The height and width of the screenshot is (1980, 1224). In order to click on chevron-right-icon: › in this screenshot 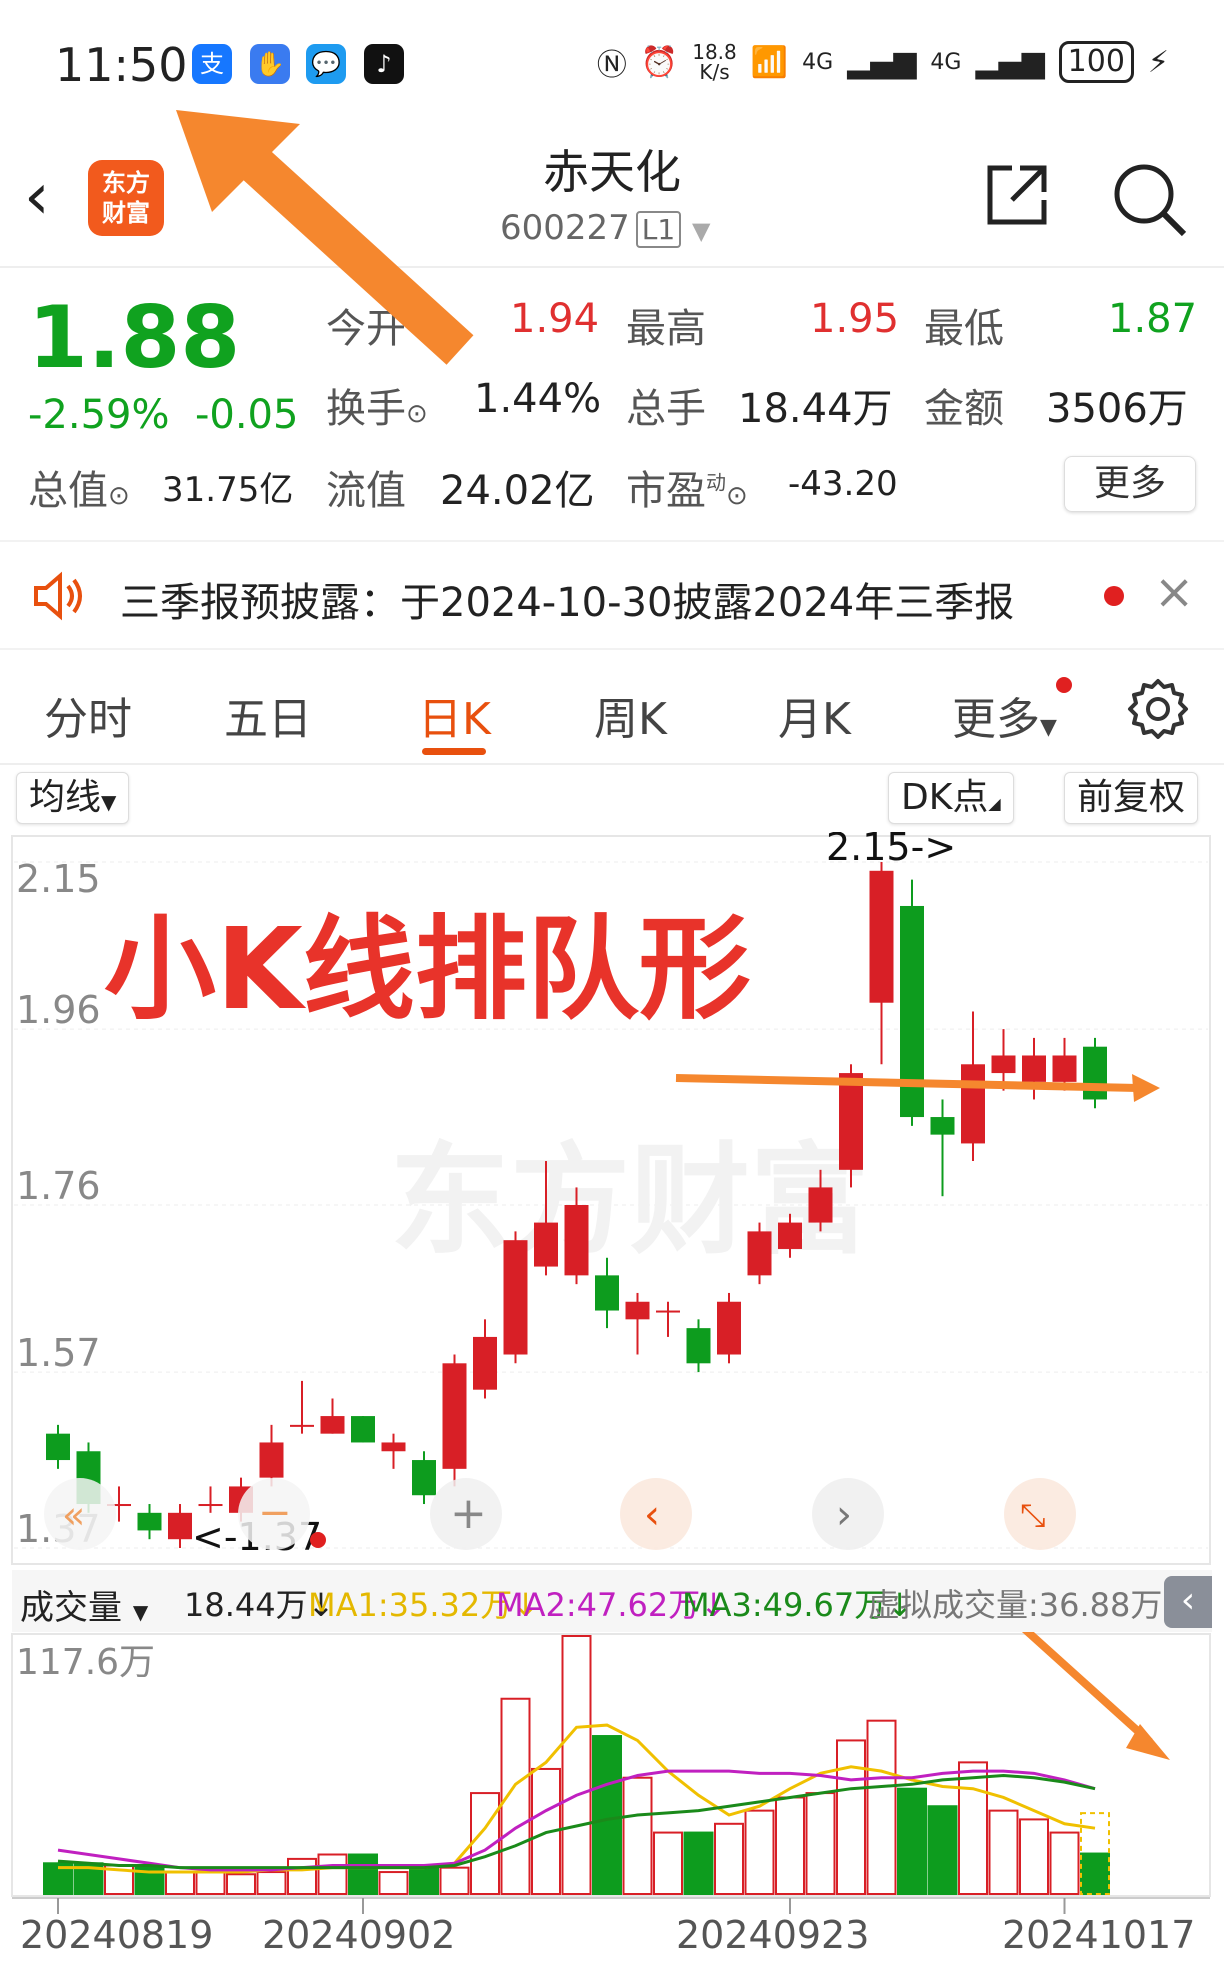, I will do `click(844, 1515)`.